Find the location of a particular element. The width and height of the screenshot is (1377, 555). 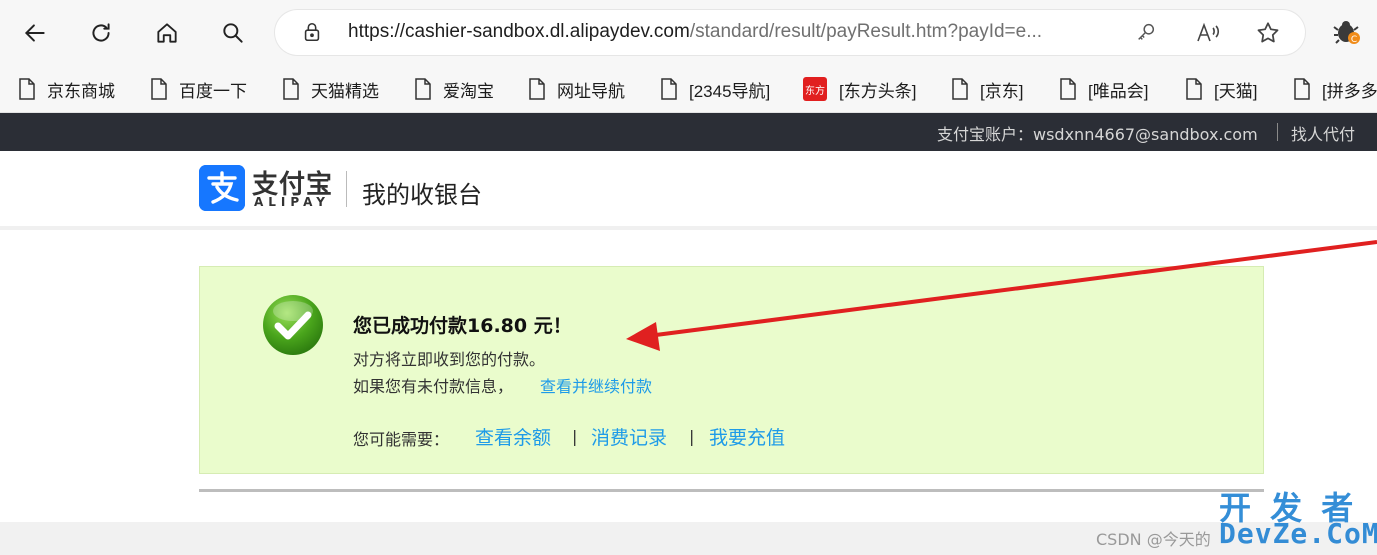

read-aloud-icon is located at coordinates (1208, 33).